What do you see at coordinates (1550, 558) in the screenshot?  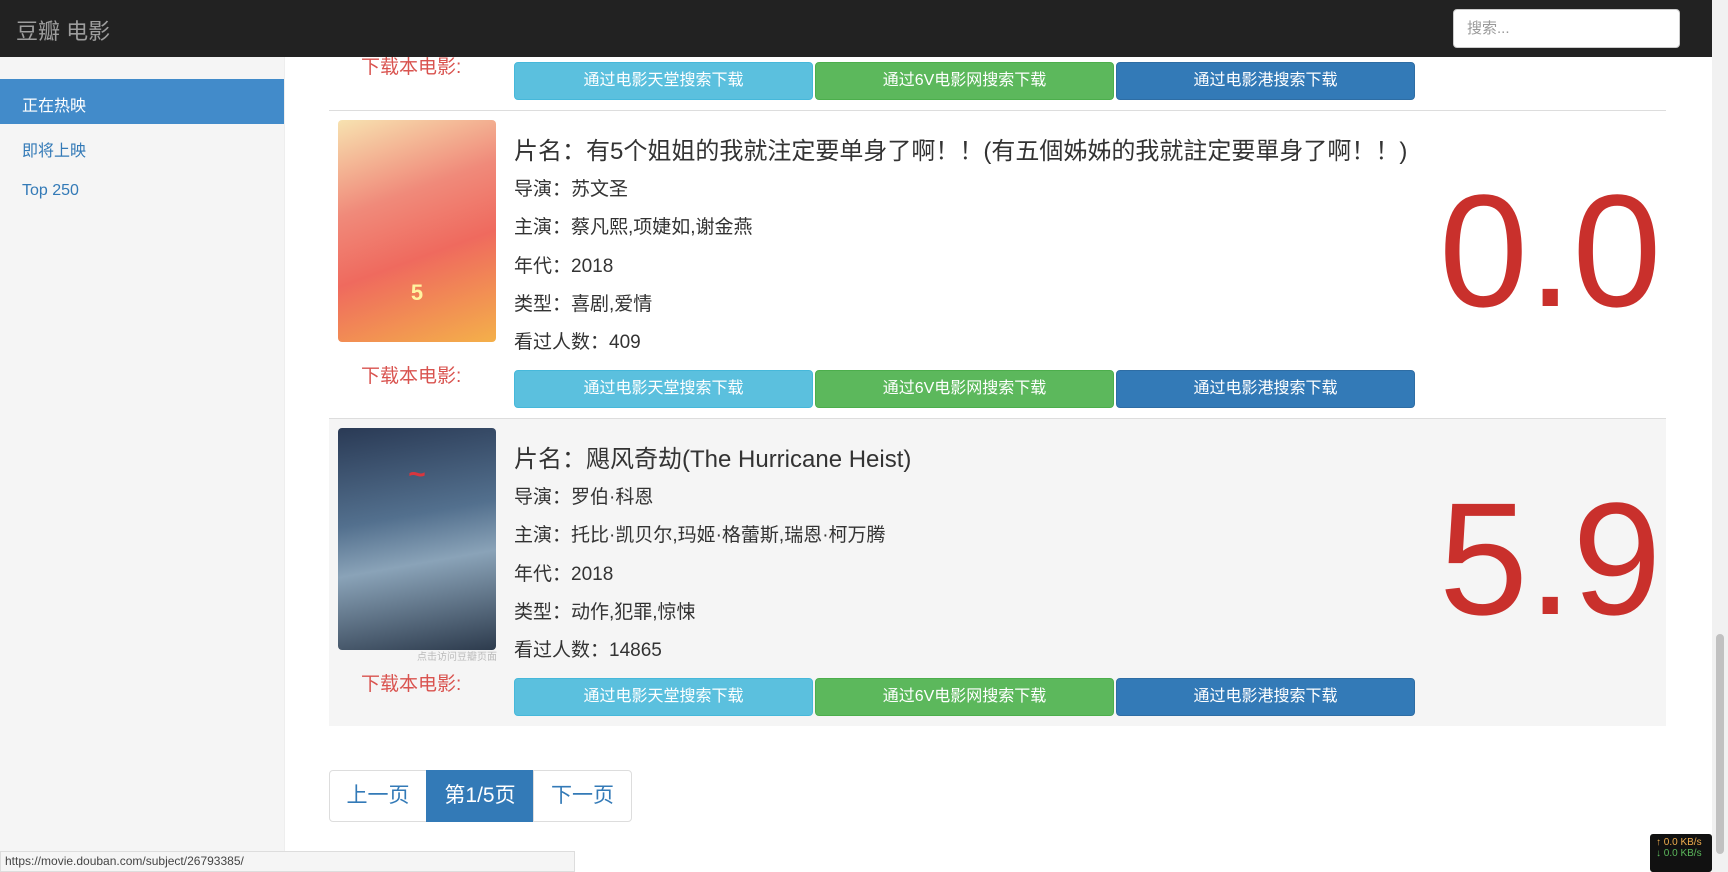 I see `movie-rating: 5.9` at bounding box center [1550, 558].